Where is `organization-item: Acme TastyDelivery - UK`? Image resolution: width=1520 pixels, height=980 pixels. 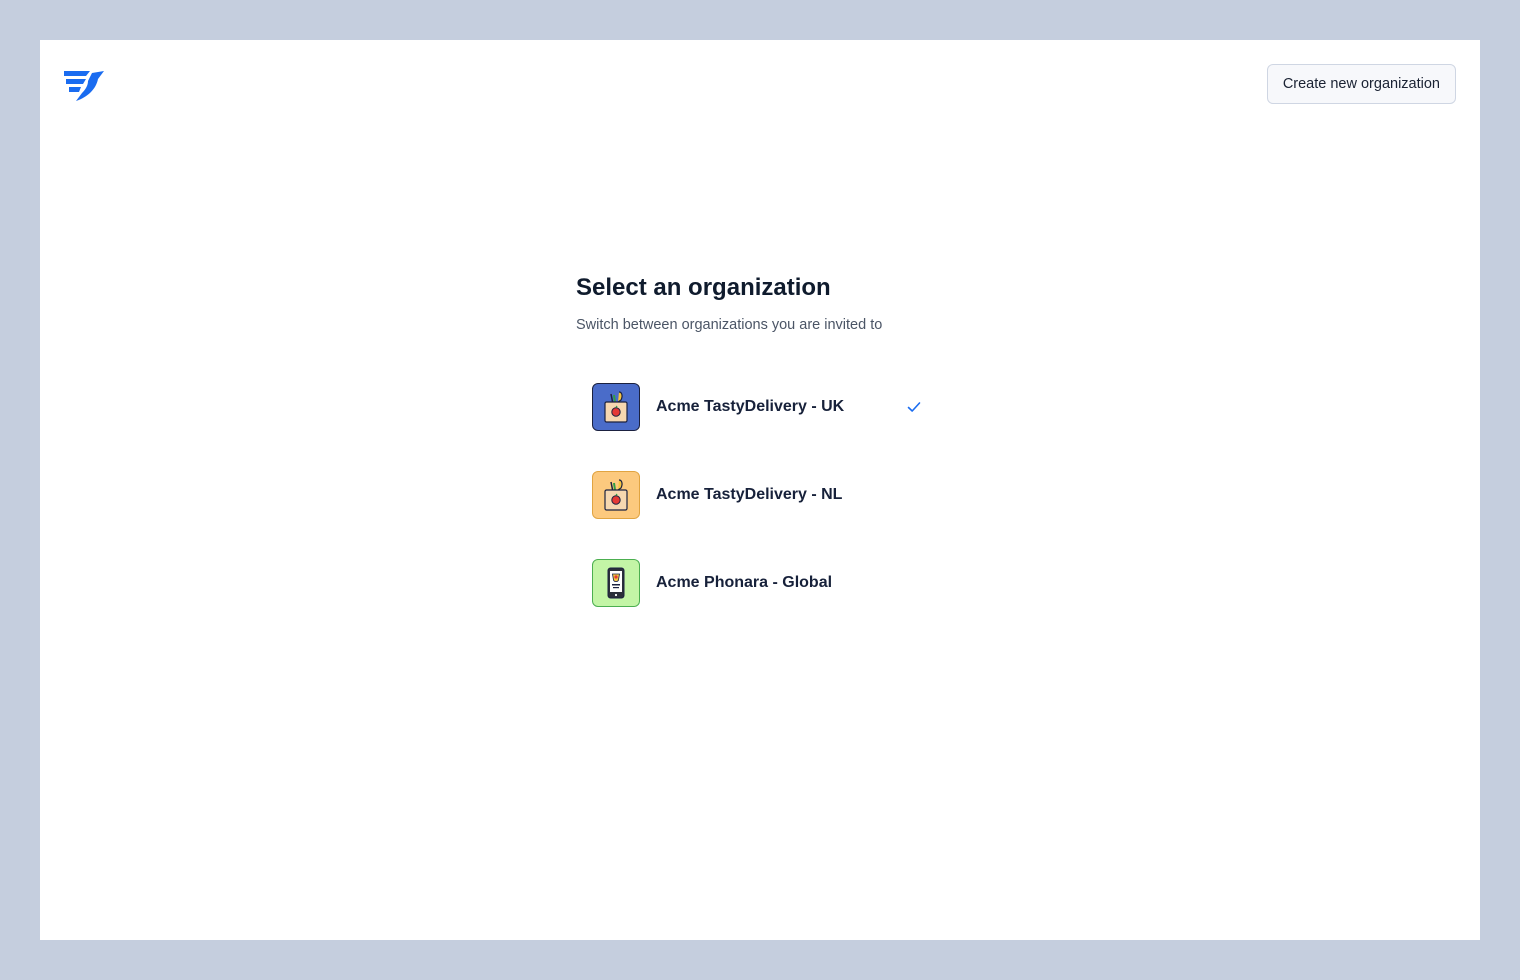 organization-item: Acme TastyDelivery - UK is located at coordinates (786, 407).